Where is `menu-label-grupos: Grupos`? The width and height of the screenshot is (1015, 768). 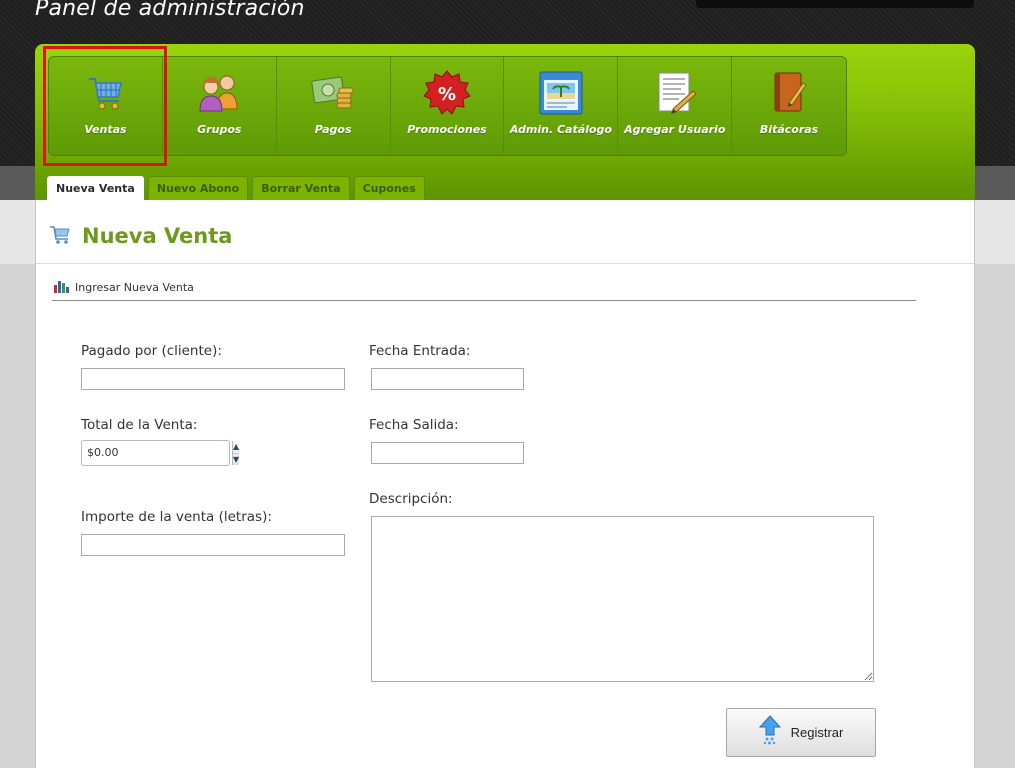 menu-label-grupos: Grupos is located at coordinates (219, 129).